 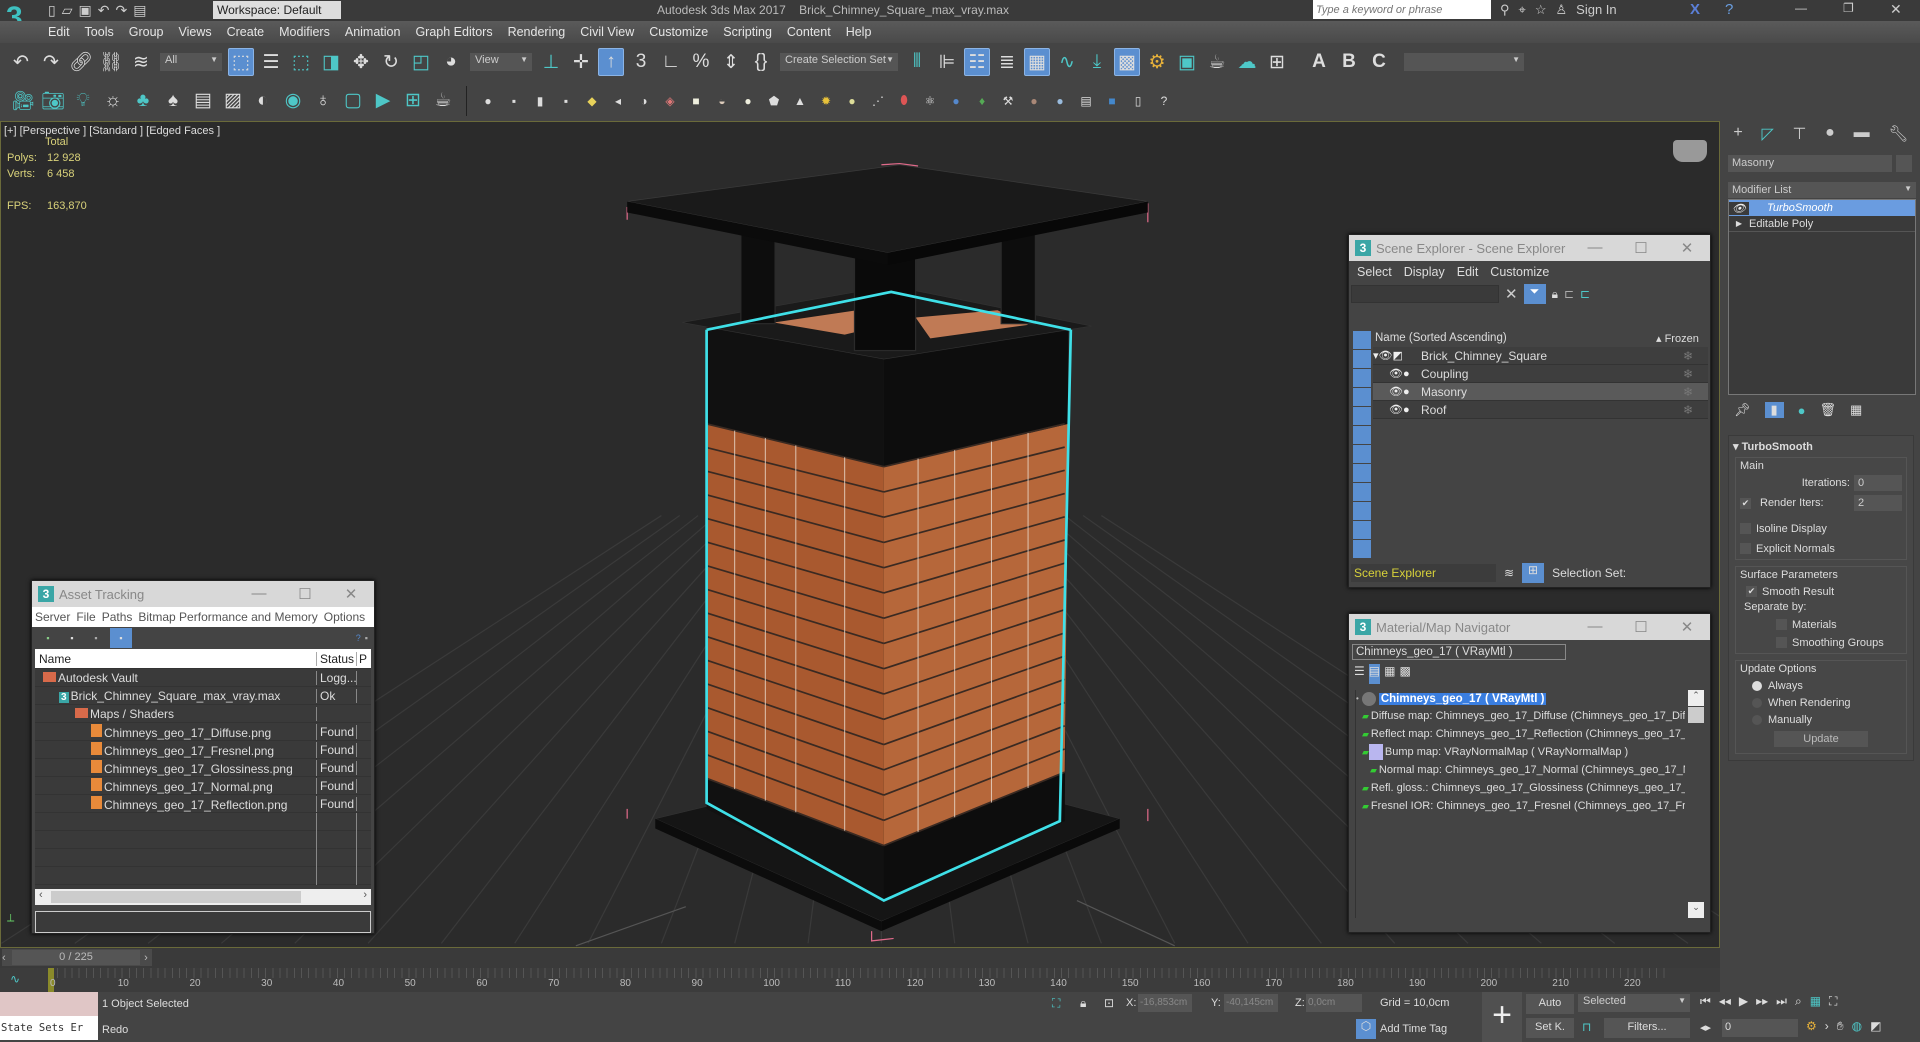 What do you see at coordinates (1822, 190) in the screenshot?
I see `modifier-list-dropdown: Modifier List` at bounding box center [1822, 190].